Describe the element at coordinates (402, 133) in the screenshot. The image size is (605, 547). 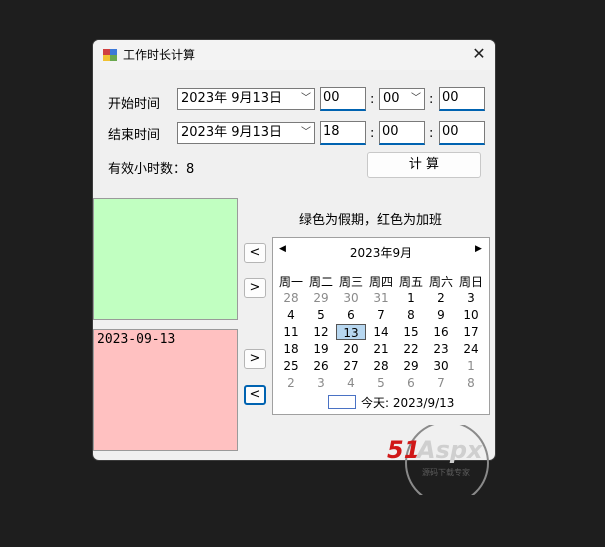
I see `end-minute-input: 00` at that location.